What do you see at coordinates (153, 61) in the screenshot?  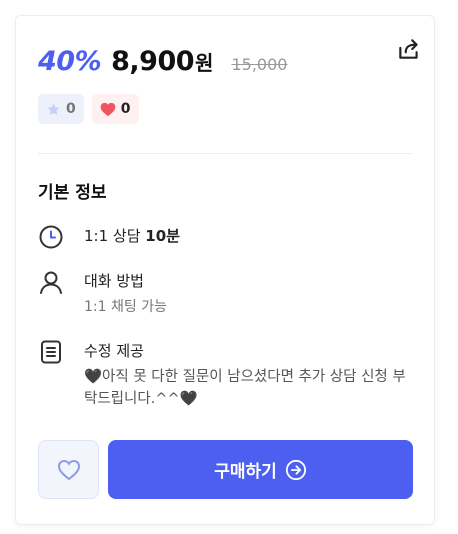 I see `sale-price: 8,900` at bounding box center [153, 61].